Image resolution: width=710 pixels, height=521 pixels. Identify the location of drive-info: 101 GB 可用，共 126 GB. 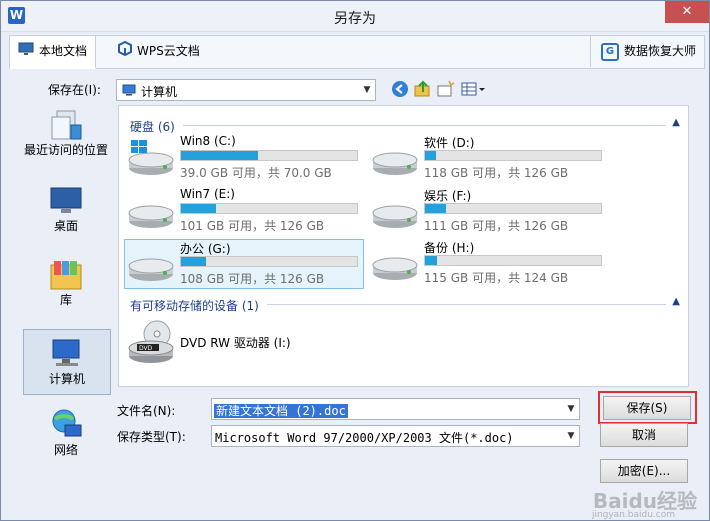
(252, 226).